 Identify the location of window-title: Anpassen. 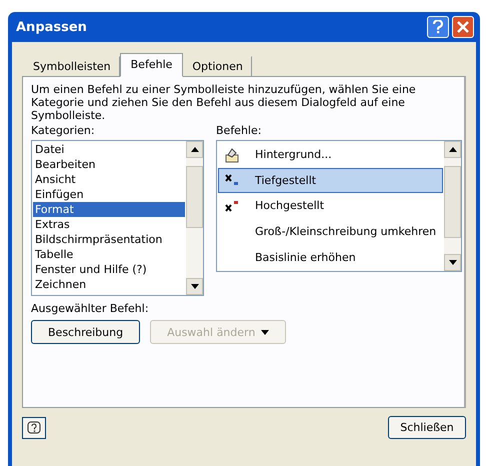
(51, 27).